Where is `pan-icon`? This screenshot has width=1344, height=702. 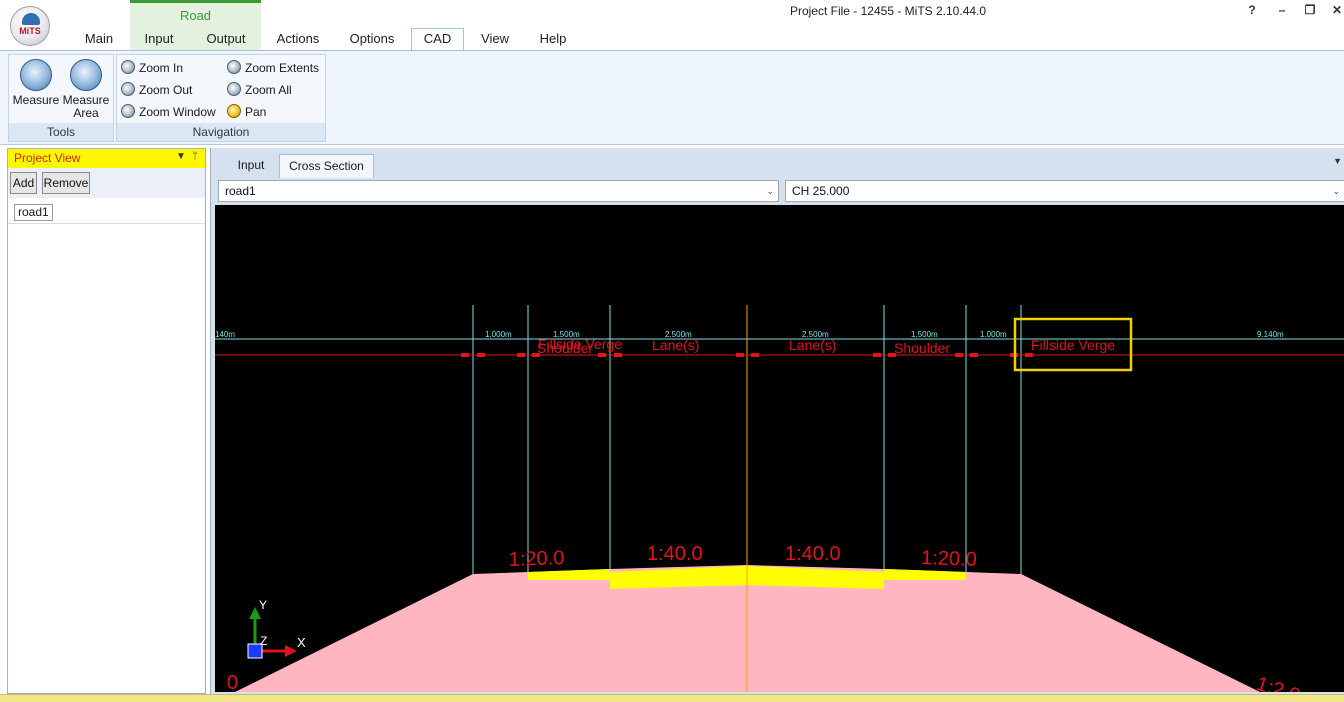 pan-icon is located at coordinates (234, 111).